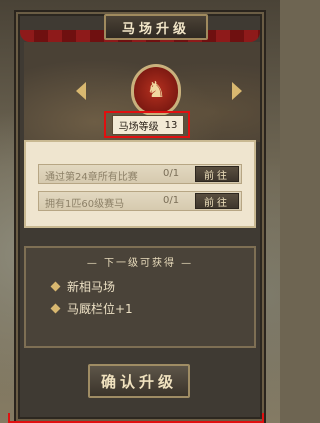 The width and height of the screenshot is (320, 423). I want to click on requirement-row: 拥有1匹60级赛马 0/1 前往, so click(140, 201).